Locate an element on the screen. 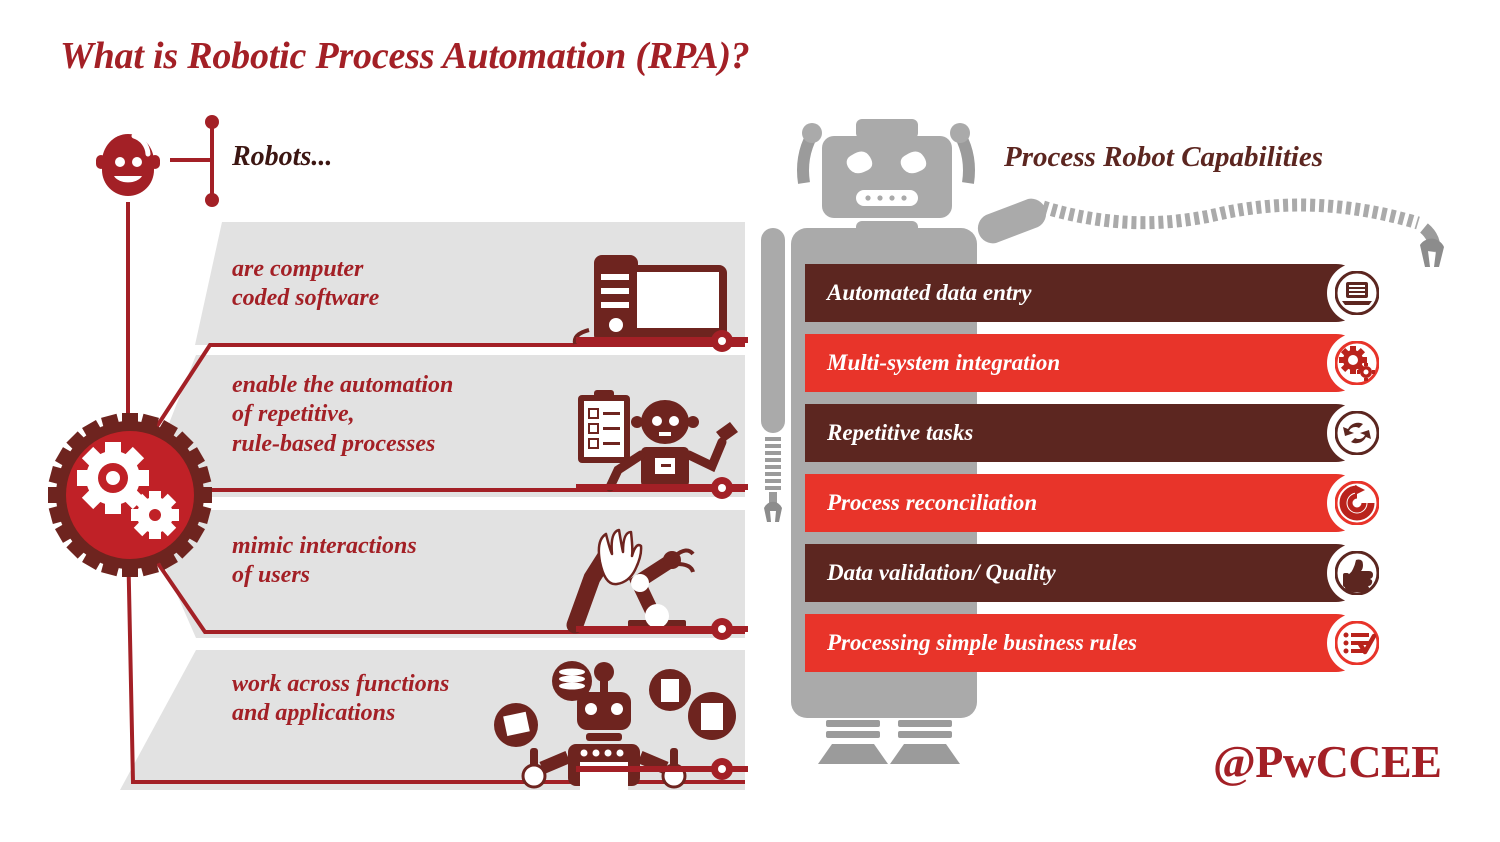 Image resolution: width=1500 pixels, height=842 pixels. panel-line: work across functions is located at coordinates (341, 684).